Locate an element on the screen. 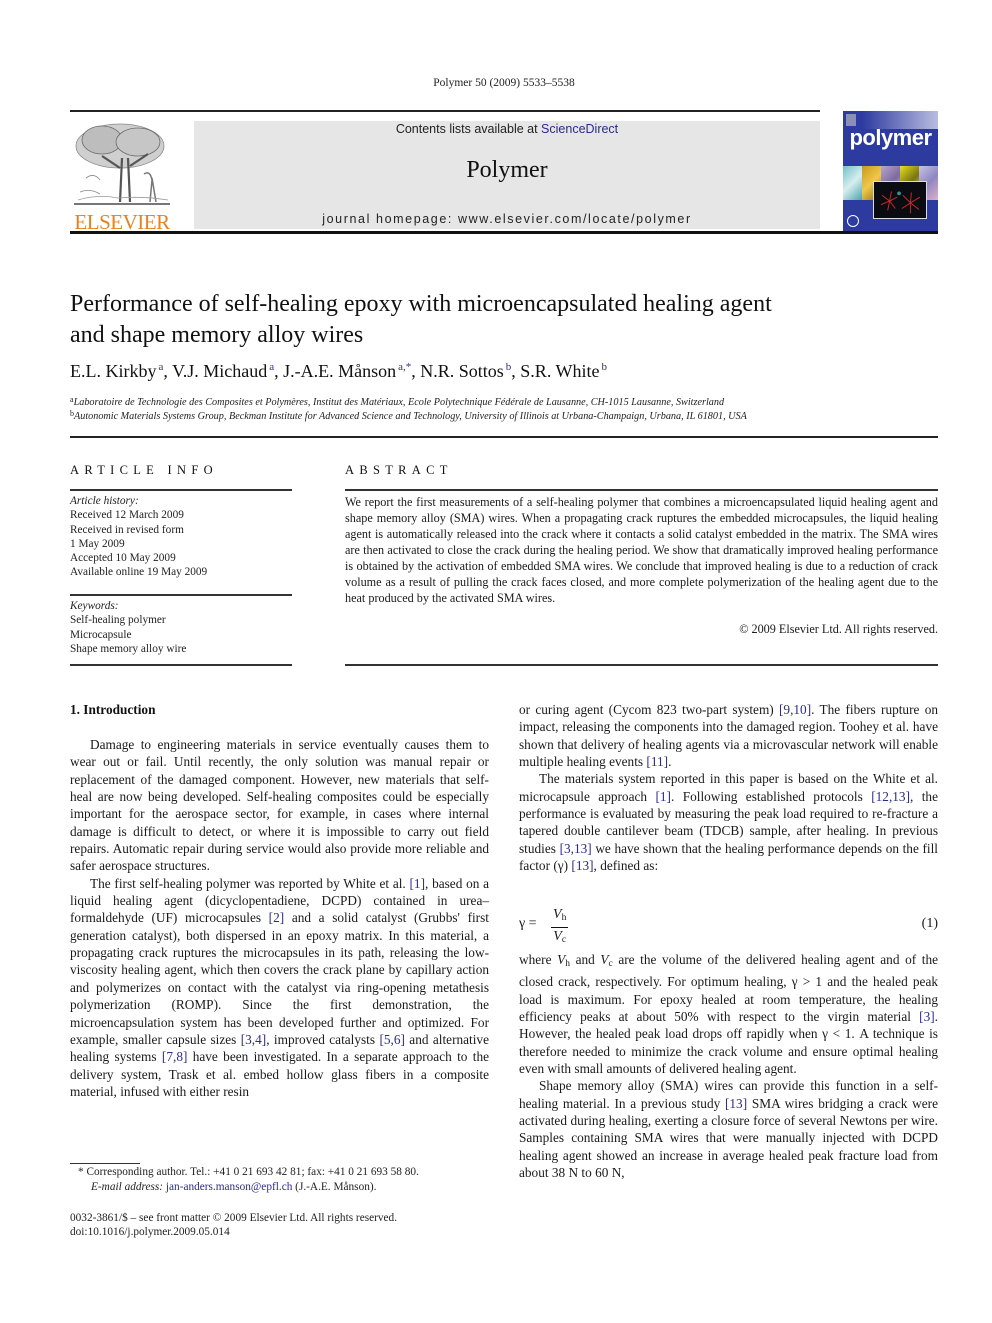 The height and width of the screenshot is (1323, 992). citation-link: [7,8] is located at coordinates (174, 1056).